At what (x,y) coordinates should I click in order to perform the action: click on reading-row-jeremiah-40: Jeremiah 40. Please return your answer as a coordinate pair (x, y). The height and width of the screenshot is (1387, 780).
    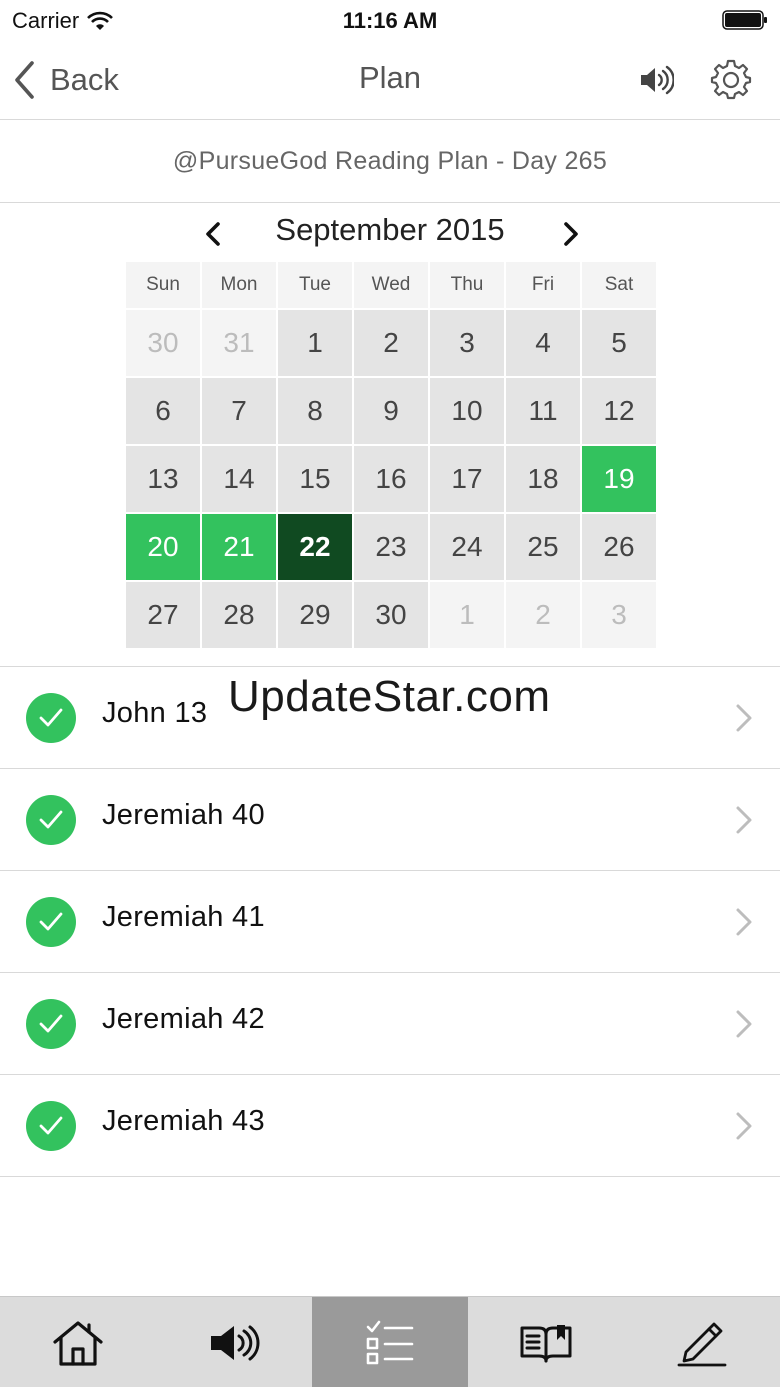
    Looking at the image, I should click on (390, 820).